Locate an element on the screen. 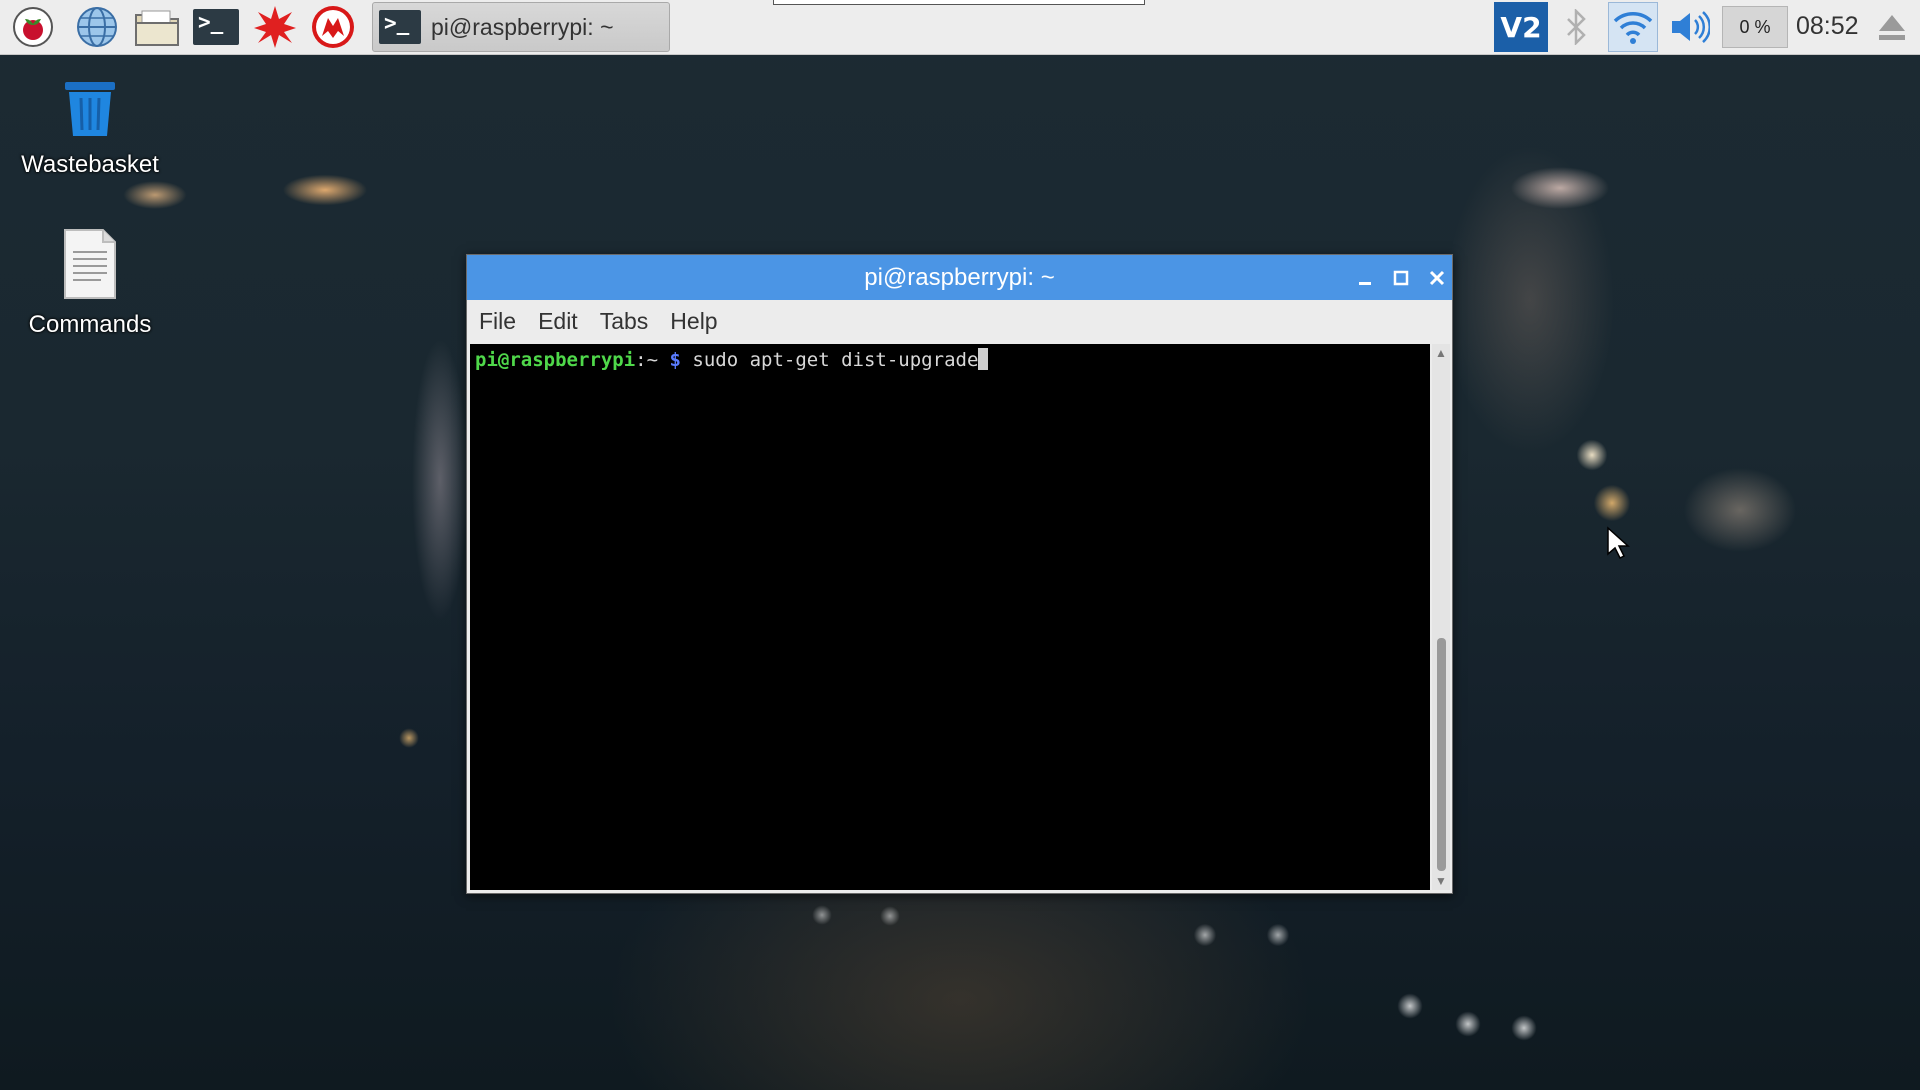  menu-bar: File Edit Tabs Help is located at coordinates (959, 321).